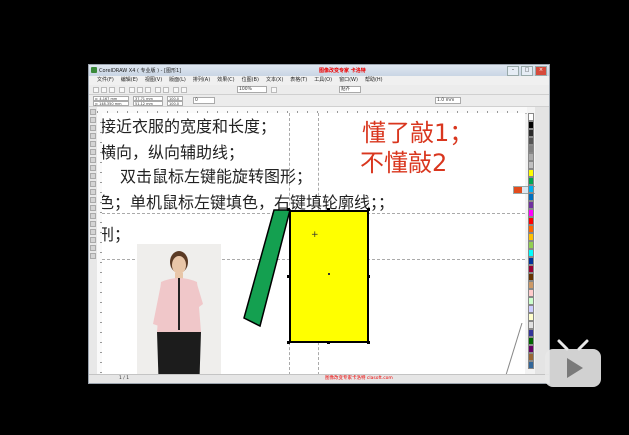 The height and width of the screenshot is (435, 629). I want to click on zoom-select: 100%, so click(252, 89).